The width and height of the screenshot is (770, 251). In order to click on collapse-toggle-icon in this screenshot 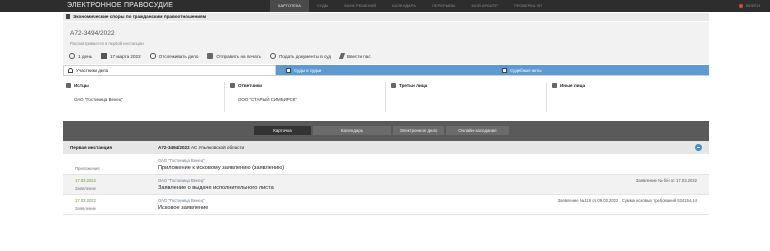, I will do `click(698, 147)`.